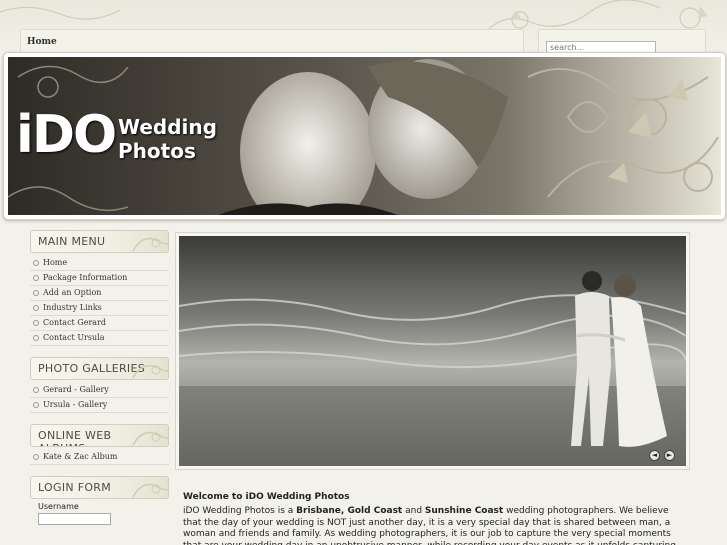  I want to click on menu-item-label: Kate & Zac Album, so click(80, 456).